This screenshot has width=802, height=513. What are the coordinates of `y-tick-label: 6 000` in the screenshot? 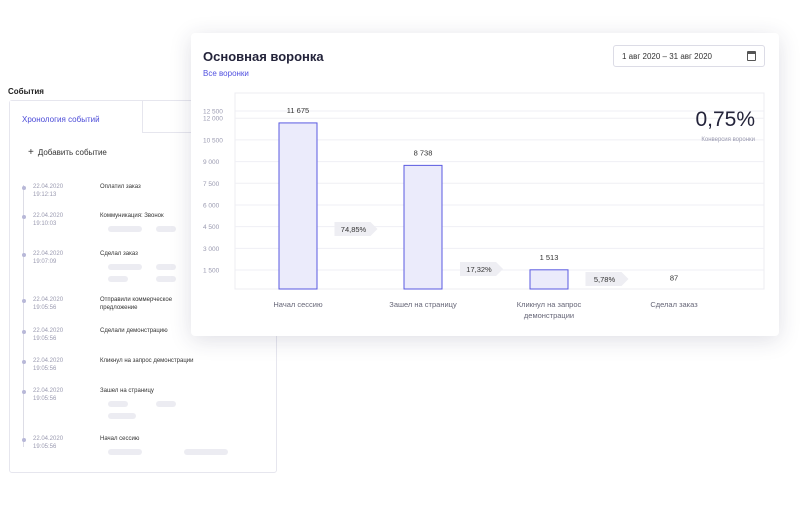 It's located at (211, 205).